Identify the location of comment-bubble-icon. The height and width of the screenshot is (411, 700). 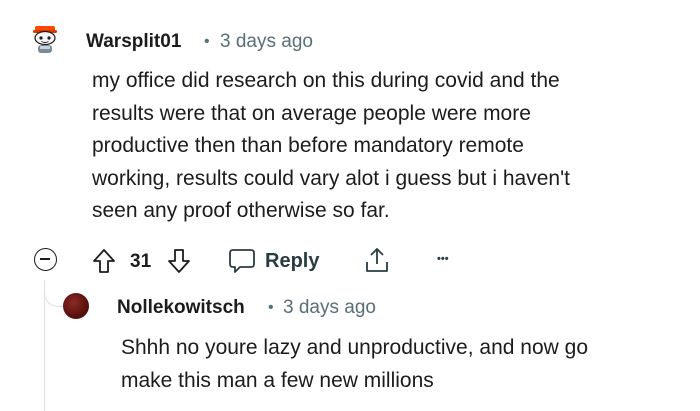
(242, 261).